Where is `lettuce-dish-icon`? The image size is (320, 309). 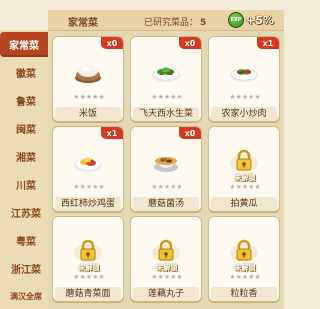
lettuce-dish-icon is located at coordinates (166, 72).